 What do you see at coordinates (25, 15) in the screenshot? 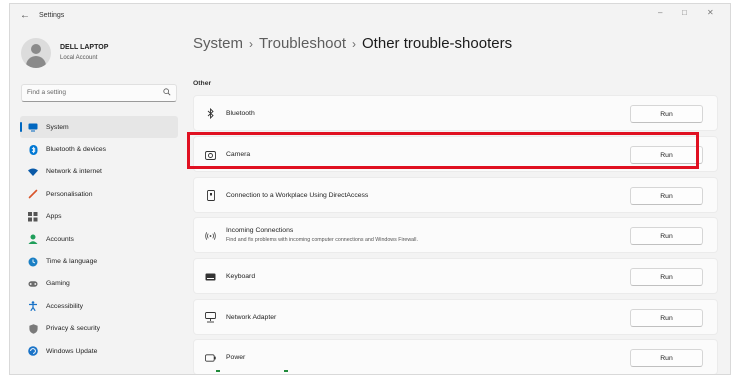
I see `back-arrow-icon: ←` at bounding box center [25, 15].